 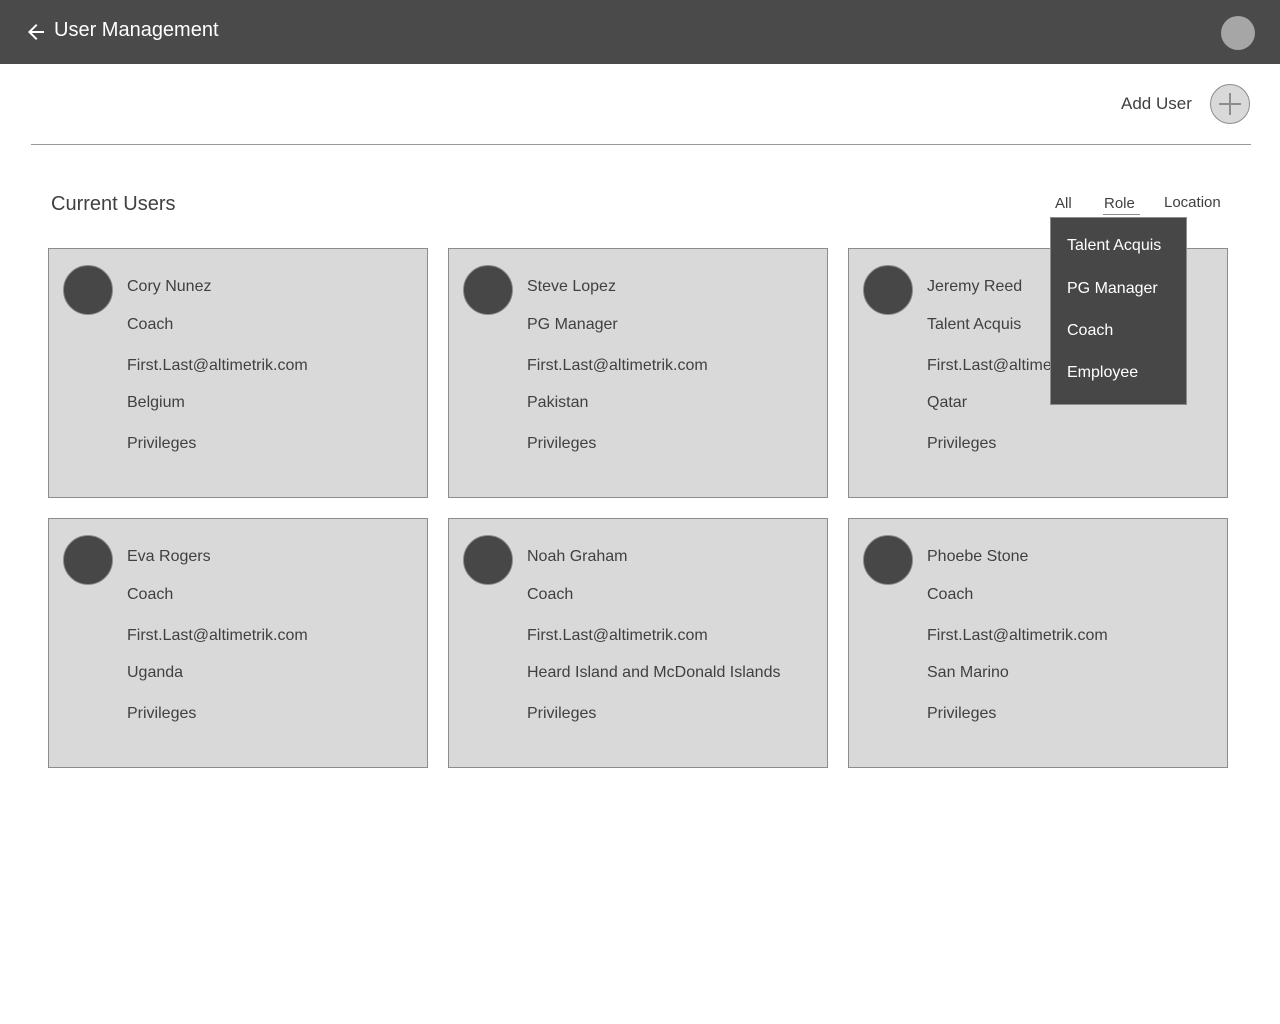 I want to click on active-tab-indicator, so click(x=1121, y=214).